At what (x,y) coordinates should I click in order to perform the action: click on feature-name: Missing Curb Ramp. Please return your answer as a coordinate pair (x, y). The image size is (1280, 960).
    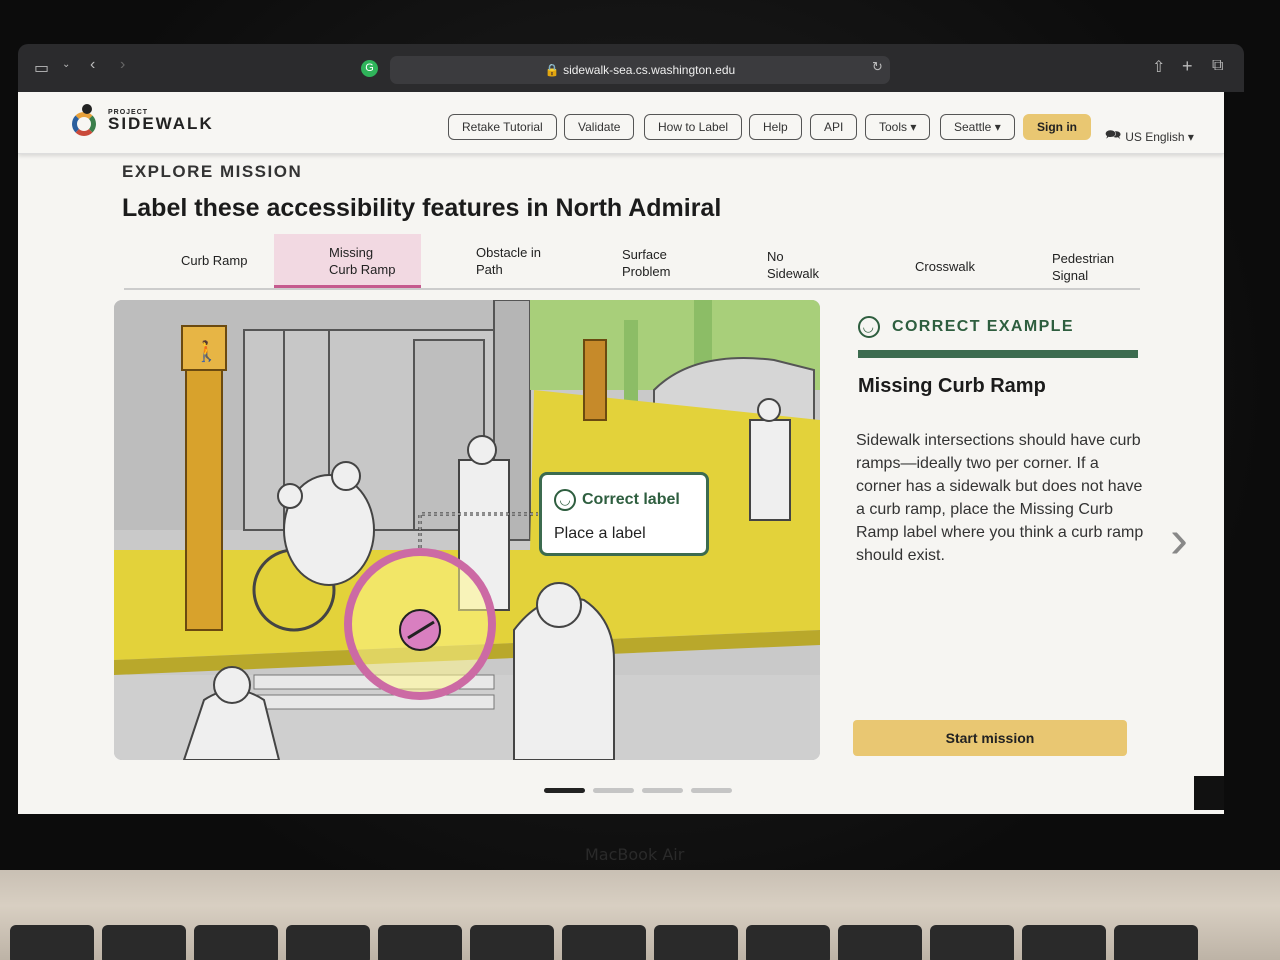
    Looking at the image, I should click on (952, 386).